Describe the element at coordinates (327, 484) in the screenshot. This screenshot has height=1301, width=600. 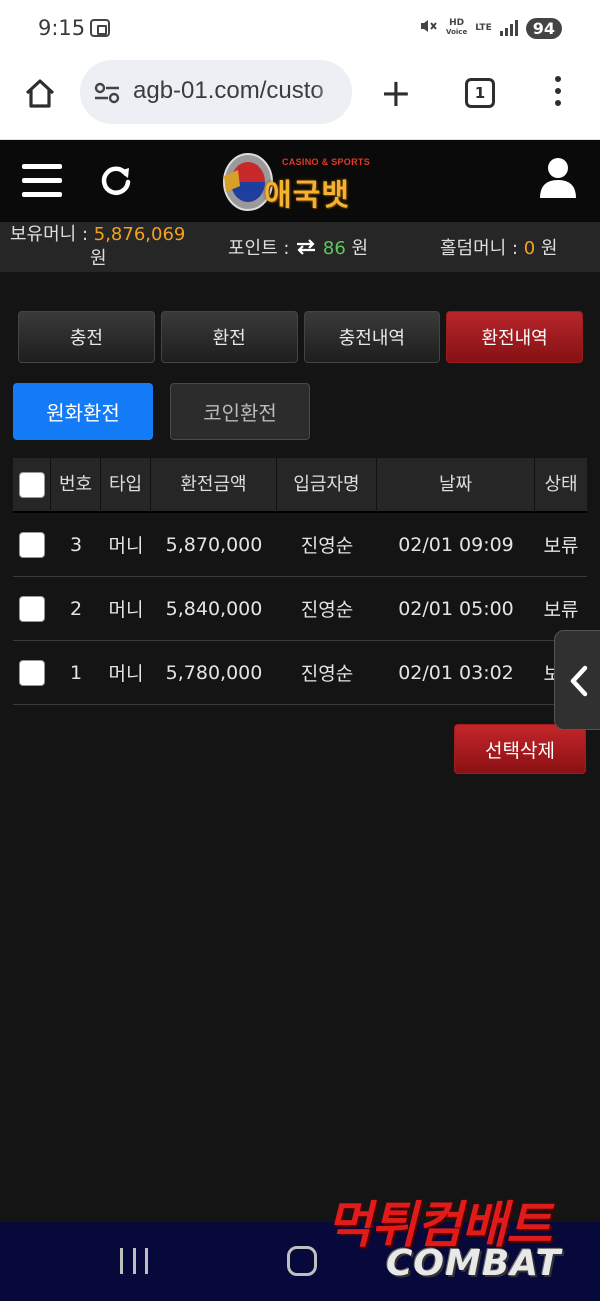
I see `header-depositor: 입금자명` at that location.